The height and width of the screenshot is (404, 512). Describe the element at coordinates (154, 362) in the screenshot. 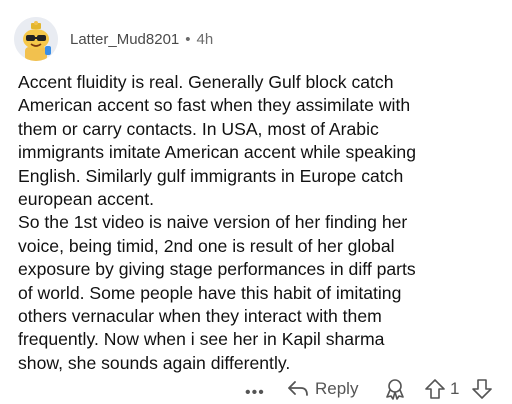

I see `comment-line: show, she sounds again differently.` at that location.